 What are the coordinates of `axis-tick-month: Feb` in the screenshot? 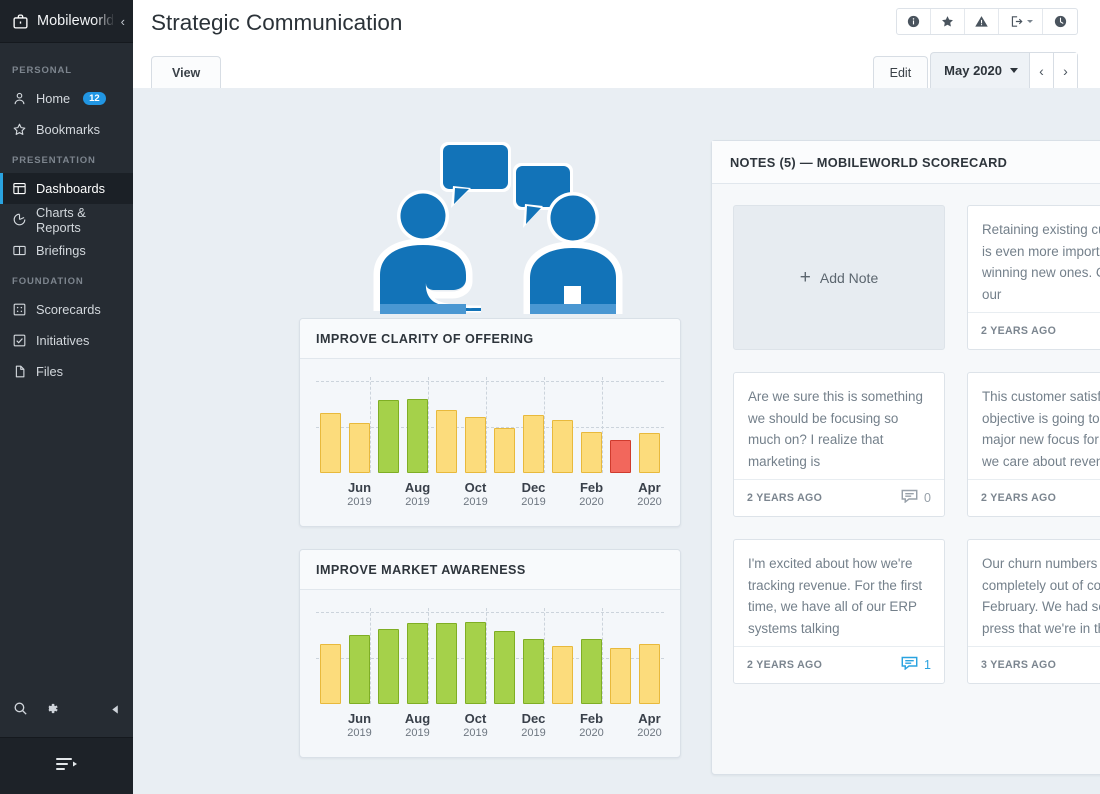 It's located at (591, 487).